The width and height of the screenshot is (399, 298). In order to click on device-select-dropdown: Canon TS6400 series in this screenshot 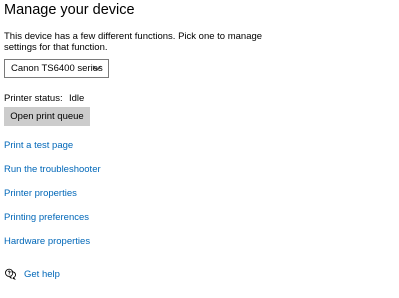, I will do `click(56, 68)`.